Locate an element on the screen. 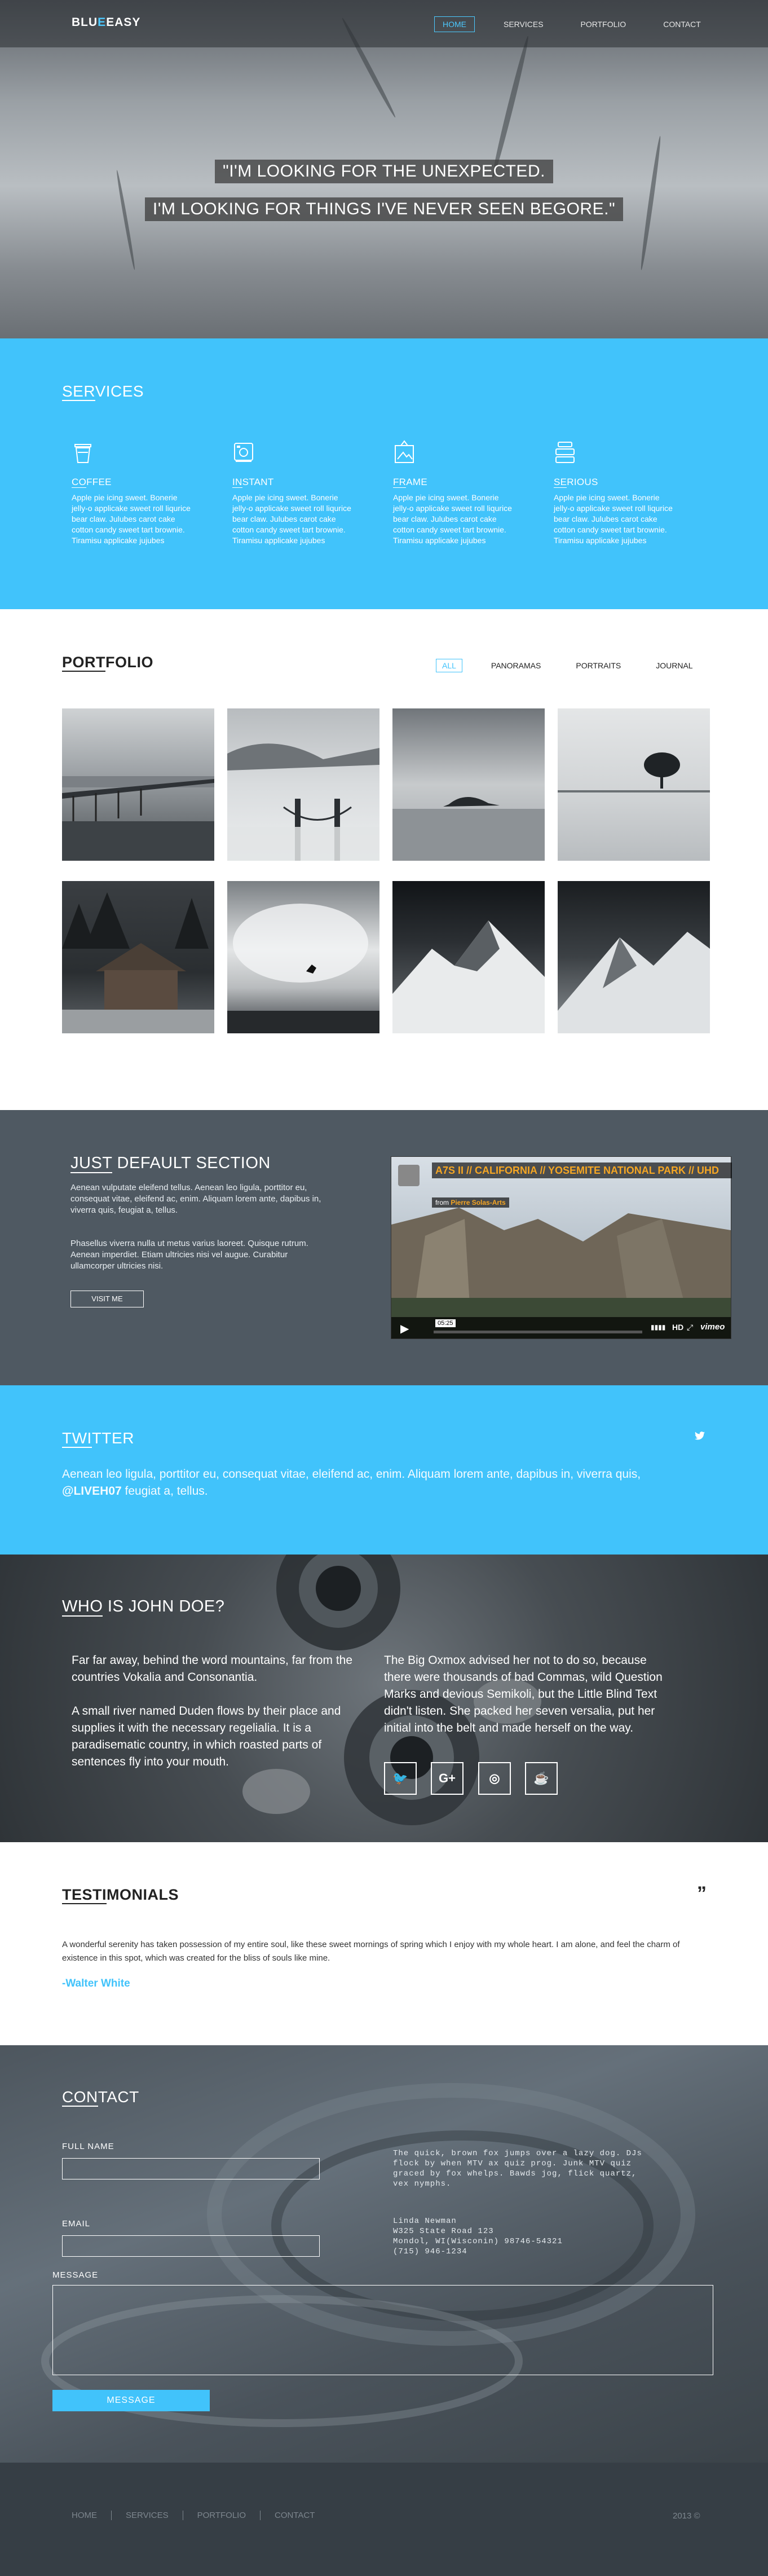  nav-home: HOME is located at coordinates (455, 24).